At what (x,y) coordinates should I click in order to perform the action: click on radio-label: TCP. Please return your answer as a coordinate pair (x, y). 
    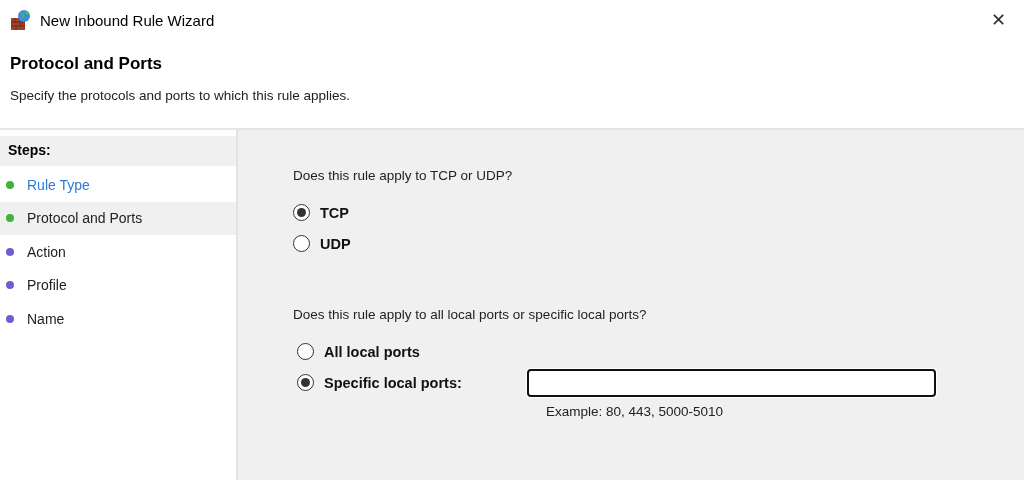
    Looking at the image, I should click on (334, 212).